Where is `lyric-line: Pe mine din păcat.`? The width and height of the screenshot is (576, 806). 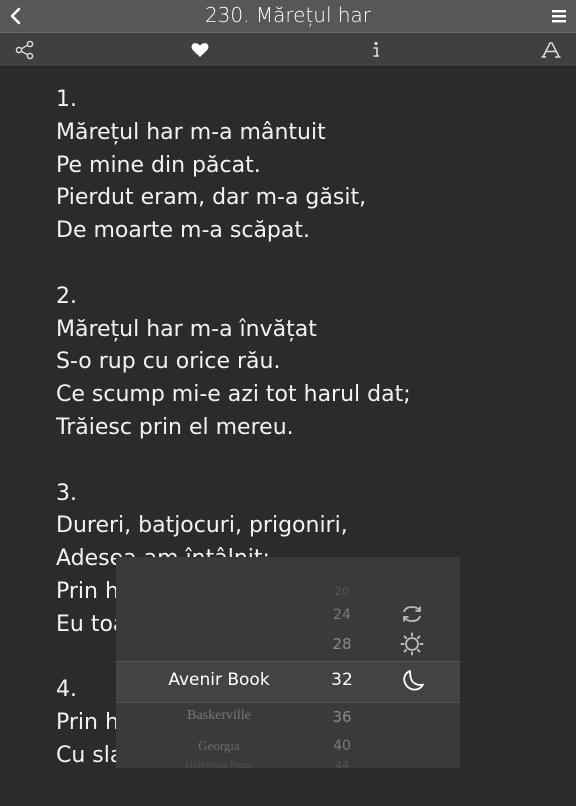
lyric-line: Pe mine din păcat. is located at coordinates (158, 165).